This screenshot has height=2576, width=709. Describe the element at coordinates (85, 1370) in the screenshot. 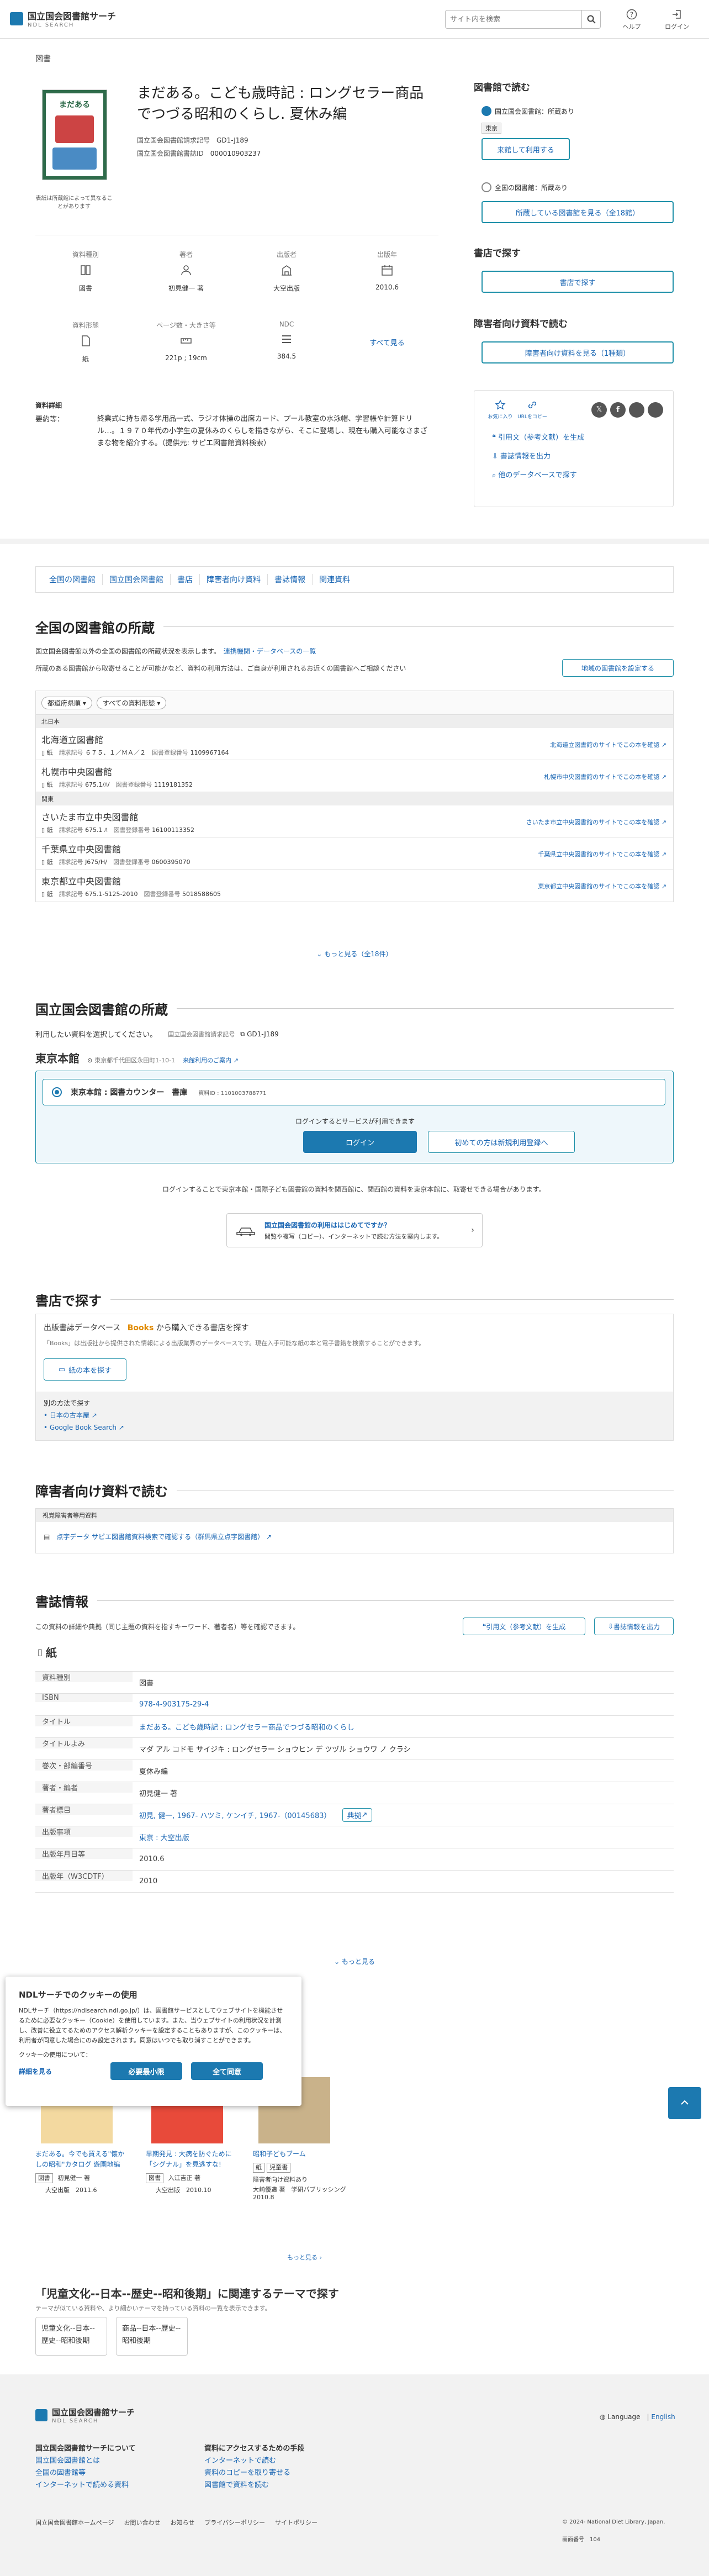

I see `paper-book-button: ▭ 紙の本を探す` at that location.